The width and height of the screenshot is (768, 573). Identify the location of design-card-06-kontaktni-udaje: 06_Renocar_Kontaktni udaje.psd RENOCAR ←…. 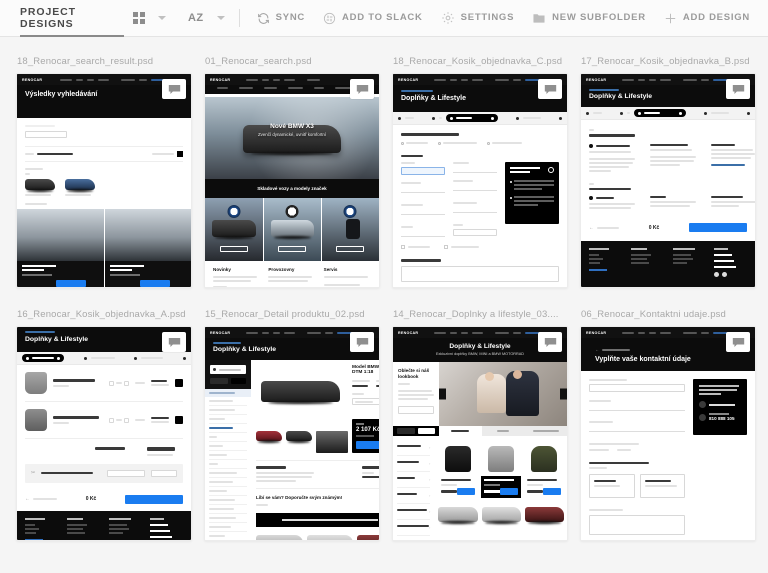
(668, 422).